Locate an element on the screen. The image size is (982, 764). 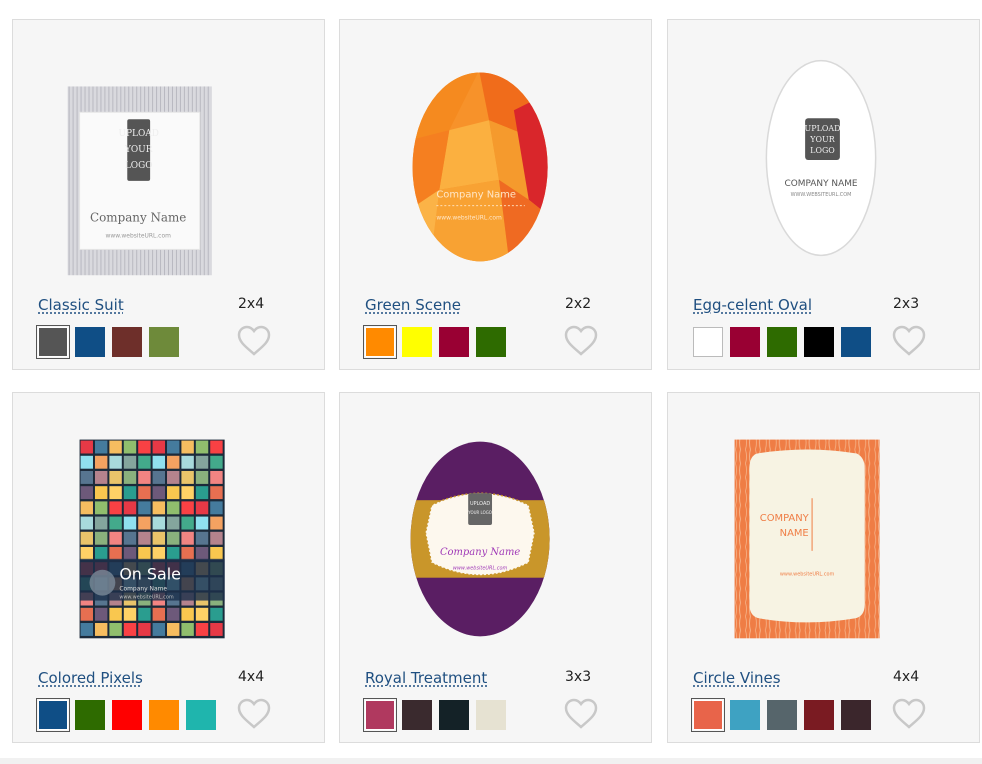
template-title-link: Egg-celent Oval is located at coordinates (752, 305).